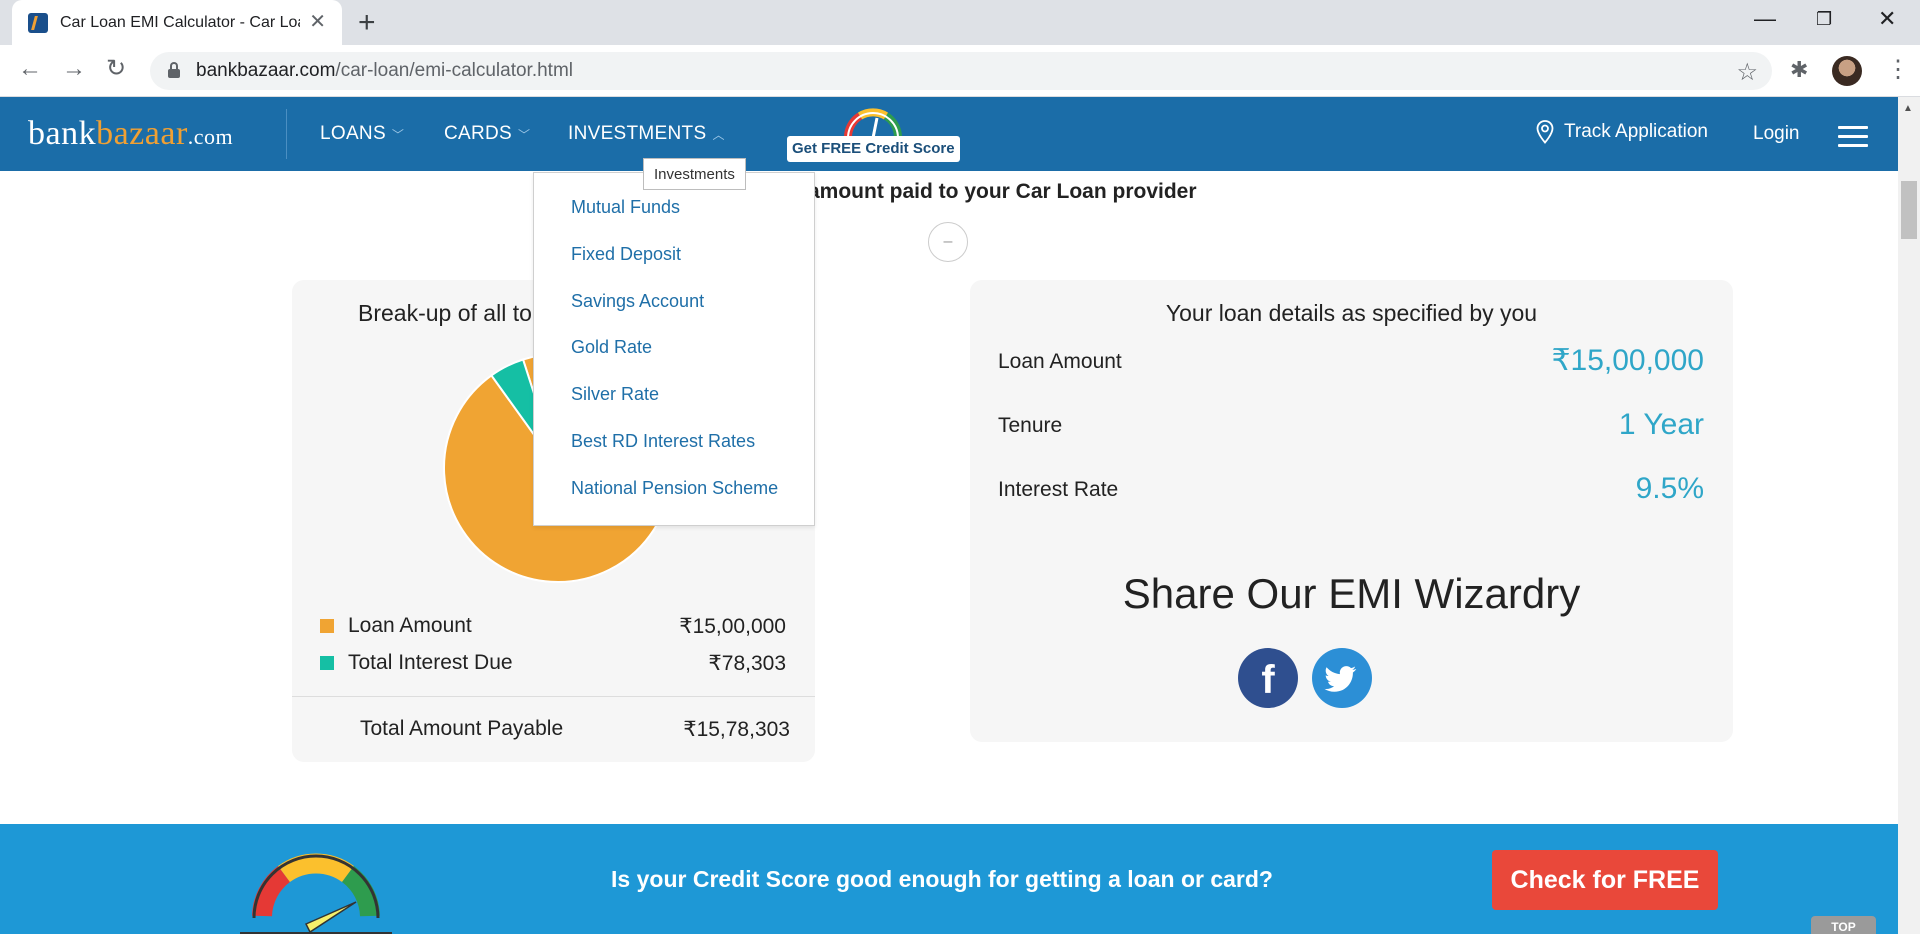  What do you see at coordinates (674, 488) in the screenshot?
I see `dropdown-item-national-pension-scheme: National Pension Scheme` at bounding box center [674, 488].